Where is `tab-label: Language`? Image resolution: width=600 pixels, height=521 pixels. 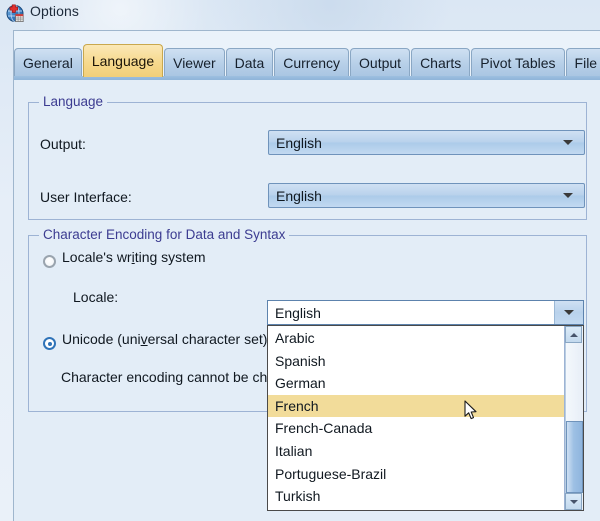
tab-label: Language is located at coordinates (123, 61).